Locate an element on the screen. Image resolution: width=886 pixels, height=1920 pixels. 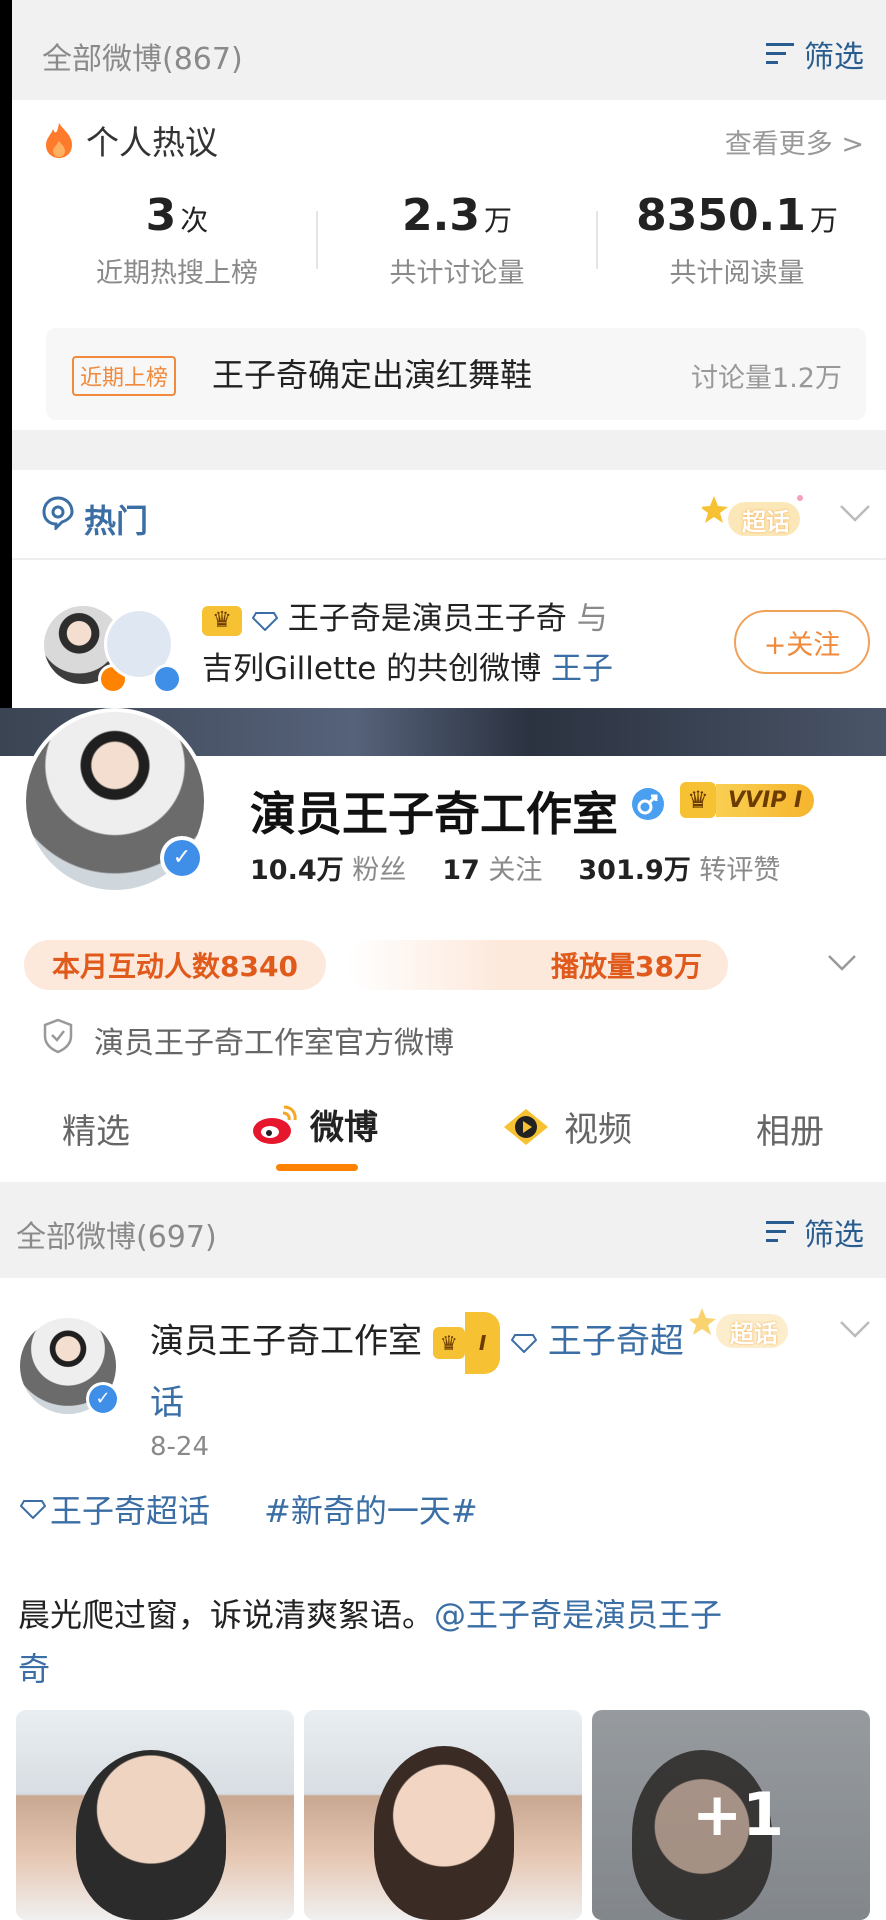
filter-icon is located at coordinates (781, 1232).